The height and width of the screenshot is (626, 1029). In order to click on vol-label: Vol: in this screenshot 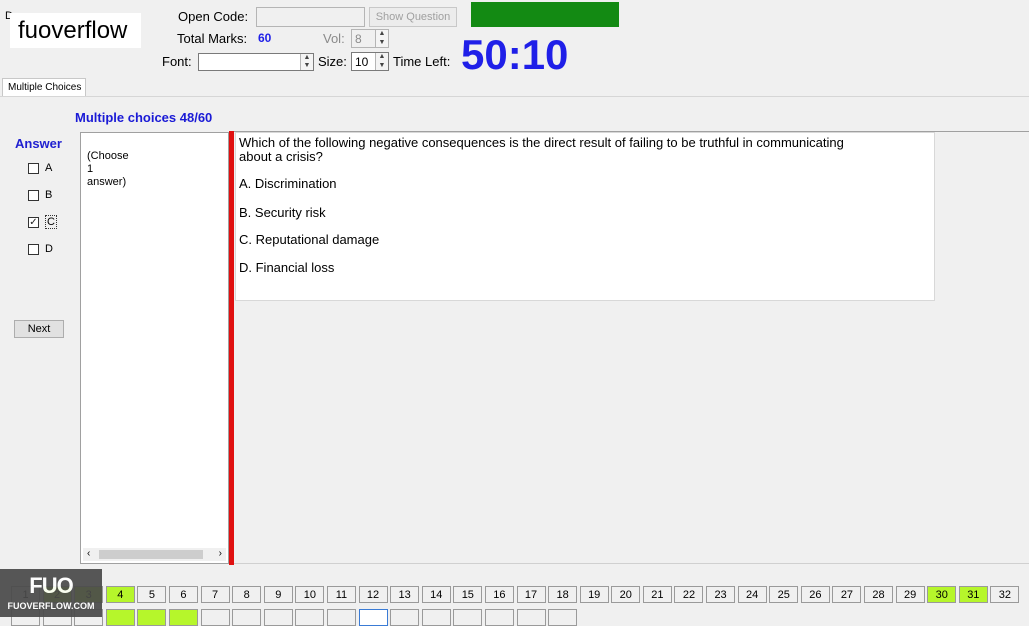, I will do `click(334, 38)`.